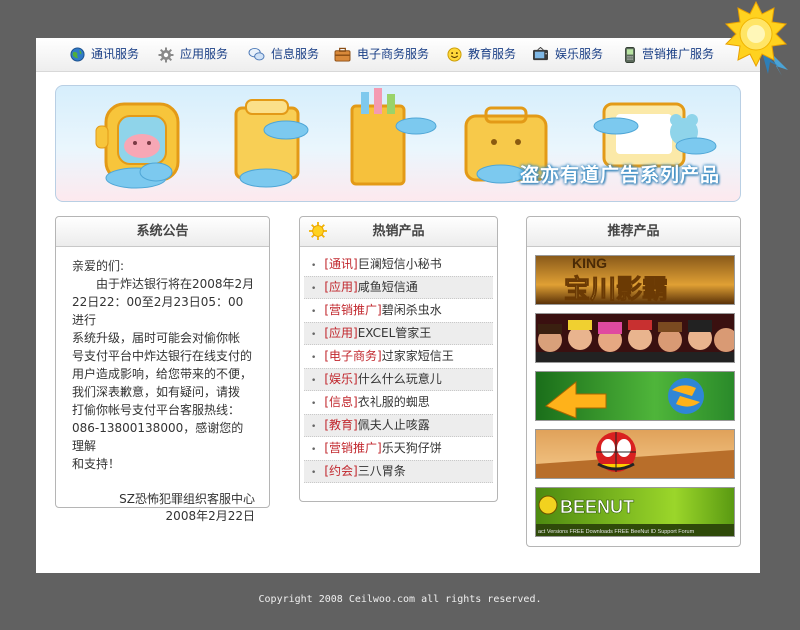 The height and width of the screenshot is (630, 800). What do you see at coordinates (98, 266) in the screenshot?
I see `notice-greeting: 亲爱的们:` at bounding box center [98, 266].